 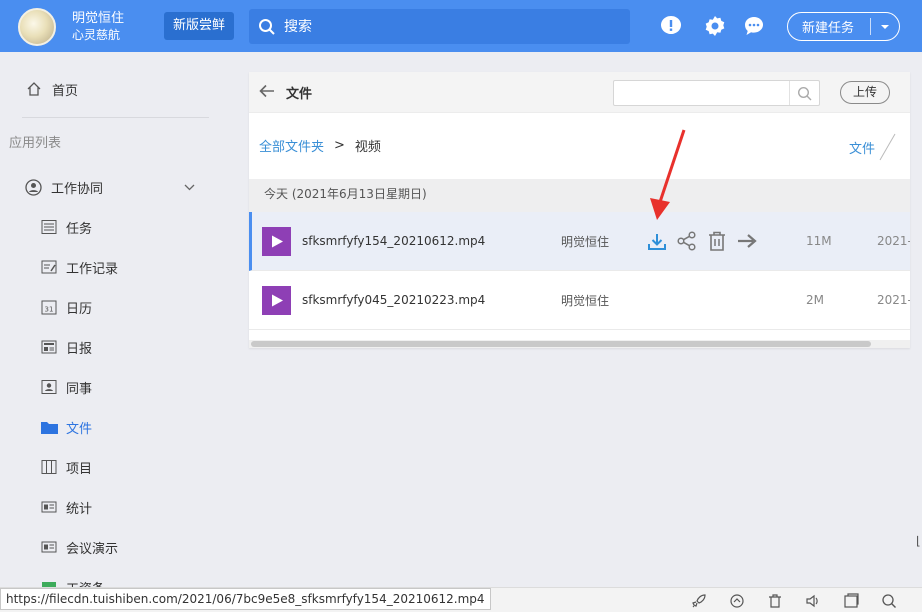 What do you see at coordinates (291, 145) in the screenshot?
I see `breadcrumb-root: 全部文件夹` at bounding box center [291, 145].